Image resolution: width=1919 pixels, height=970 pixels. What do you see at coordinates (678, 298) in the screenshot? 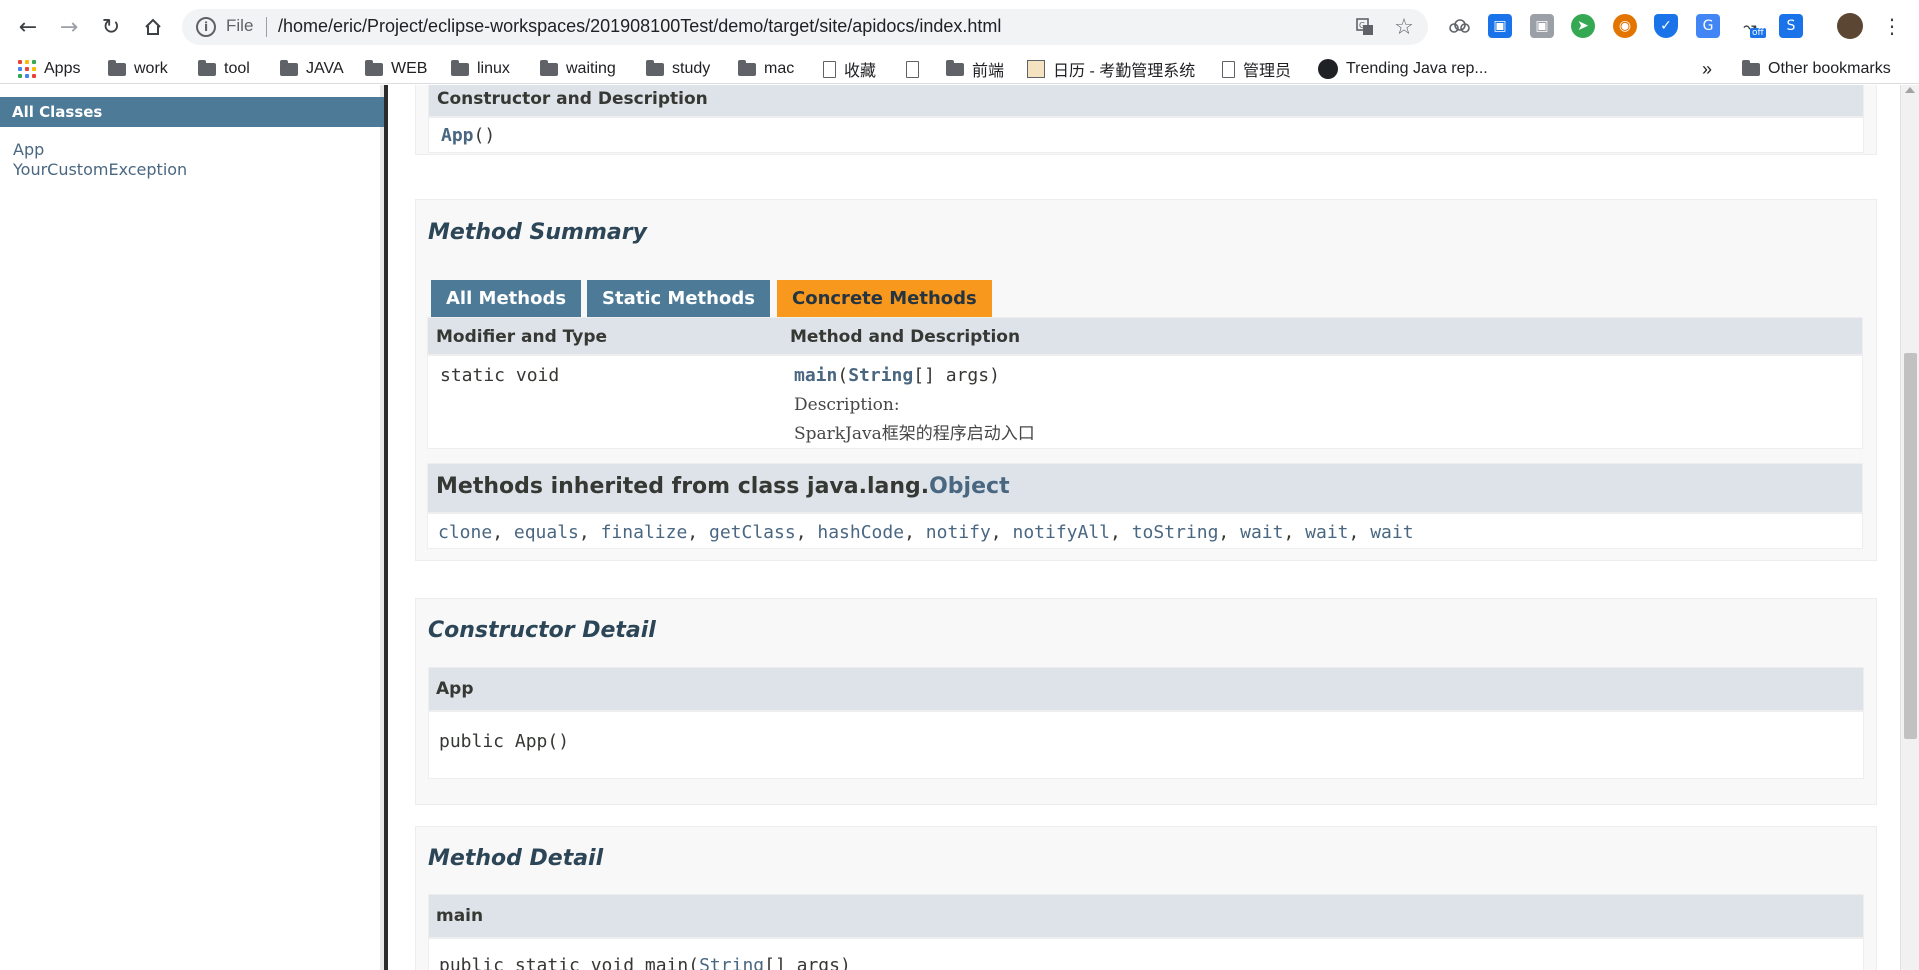
I see `tab-static-methods: Static Methods` at bounding box center [678, 298].